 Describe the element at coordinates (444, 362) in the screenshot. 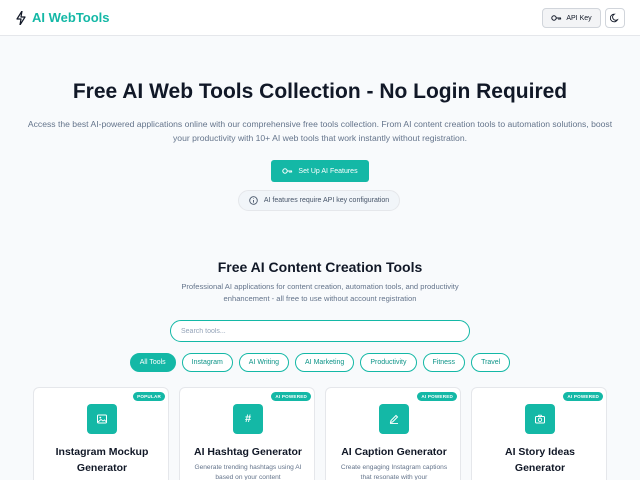

I see `filter-chip-fitness: Fitness` at that location.